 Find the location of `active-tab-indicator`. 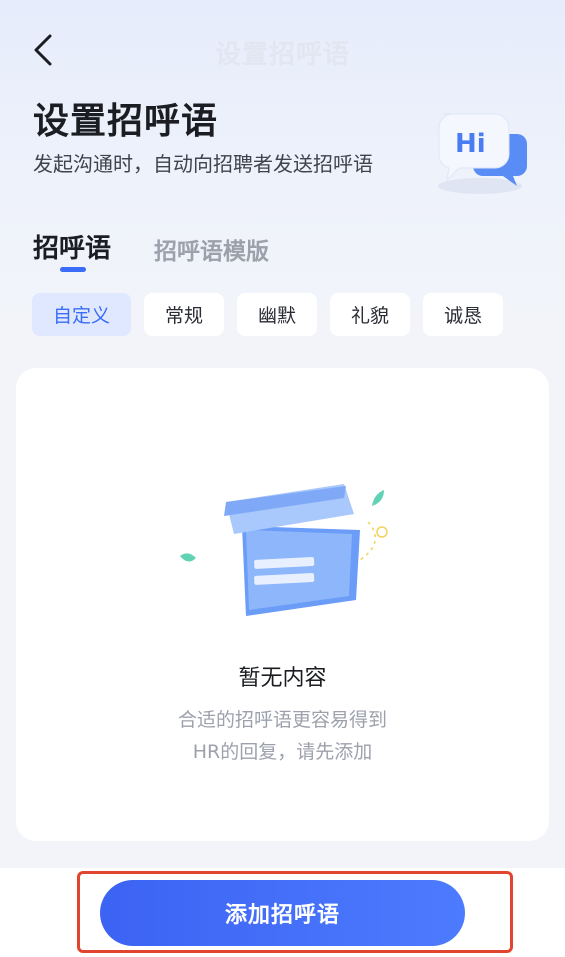

active-tab-indicator is located at coordinates (73, 269).